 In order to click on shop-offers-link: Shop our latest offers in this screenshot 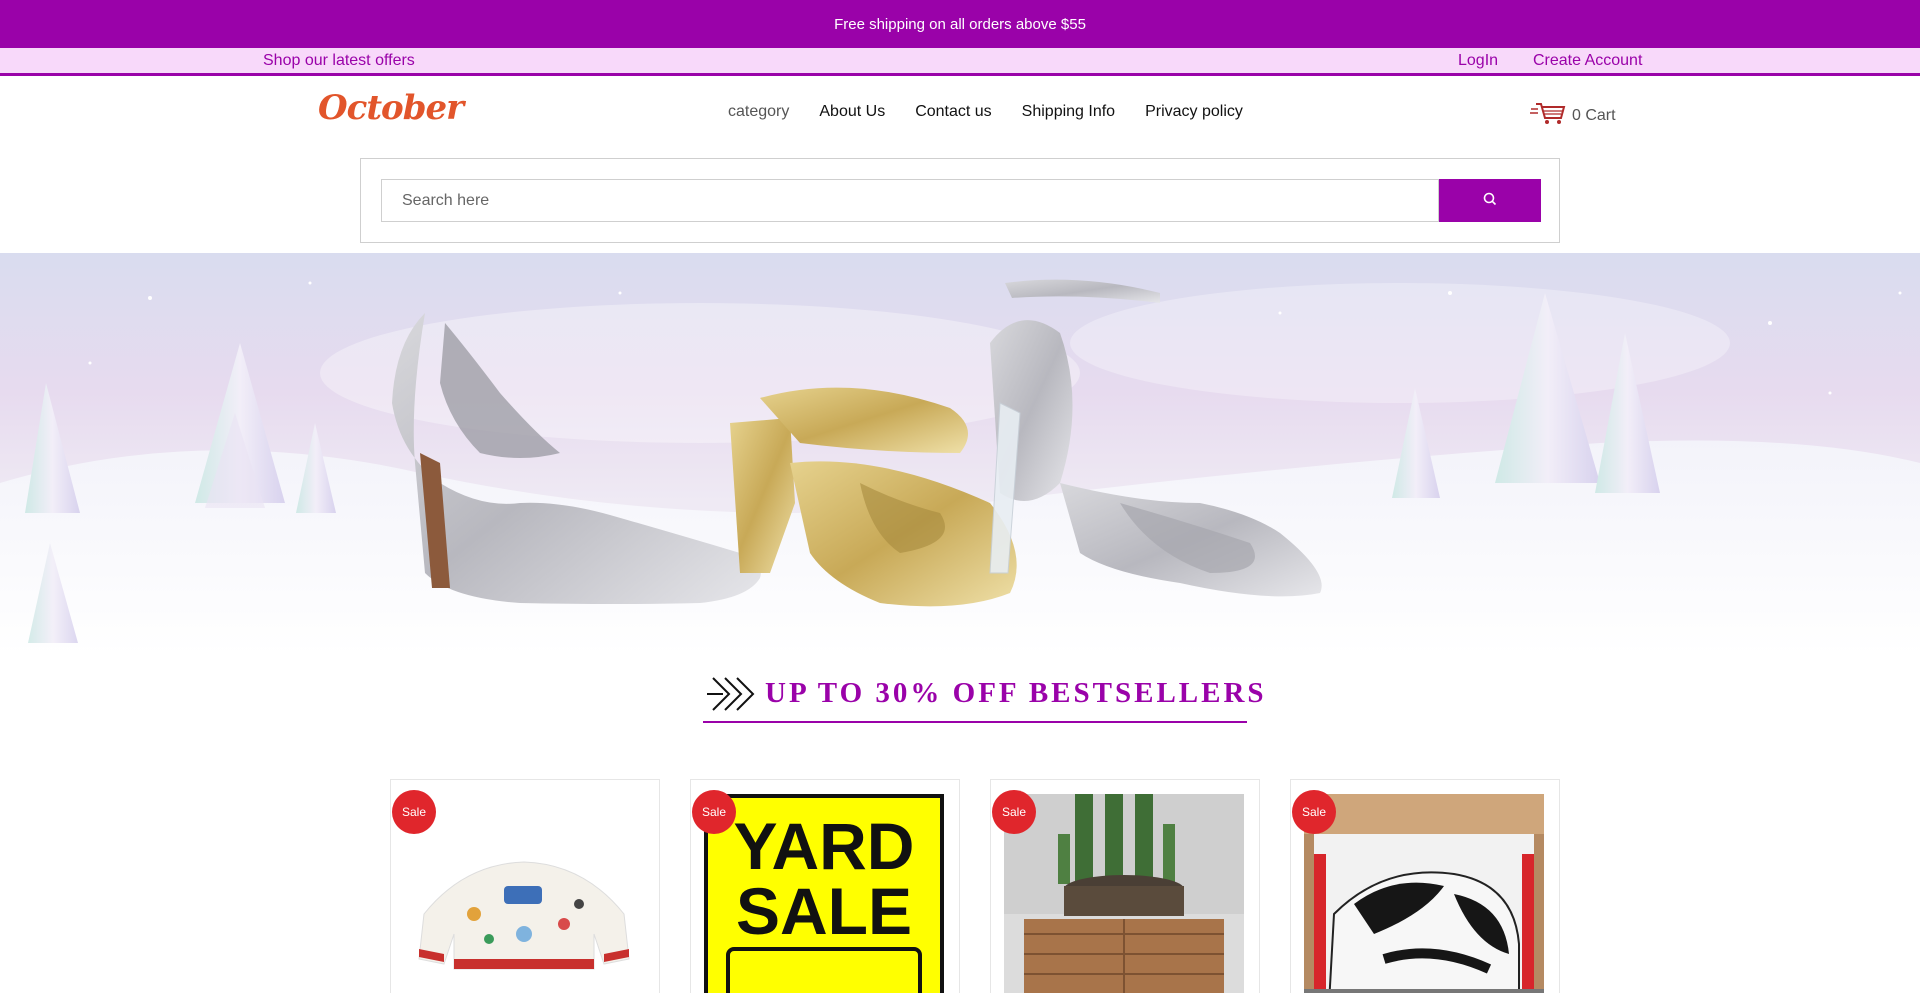, I will do `click(339, 61)`.